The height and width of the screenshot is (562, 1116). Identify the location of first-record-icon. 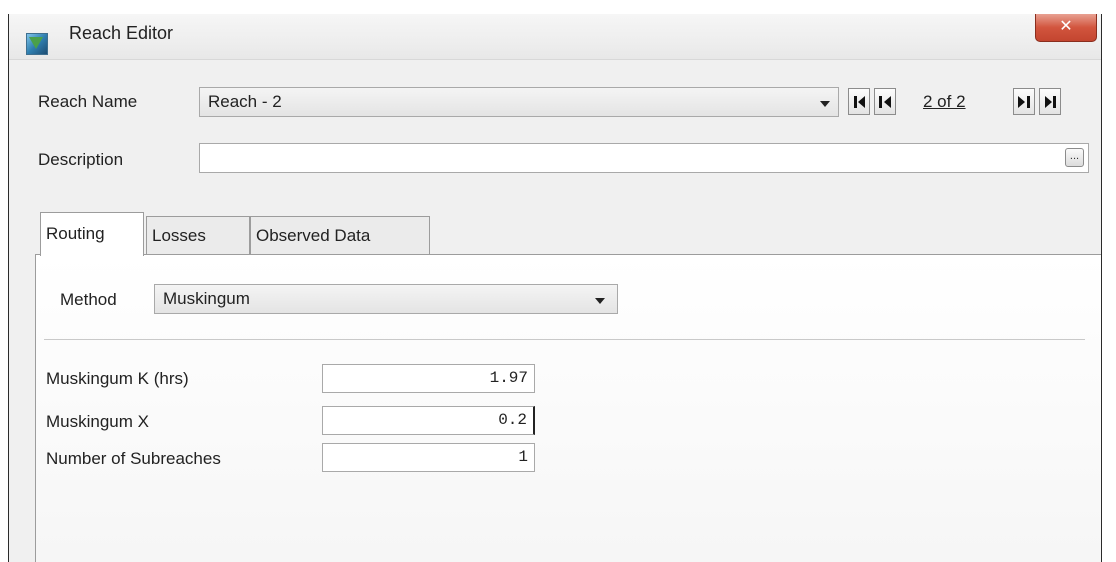
(859, 101).